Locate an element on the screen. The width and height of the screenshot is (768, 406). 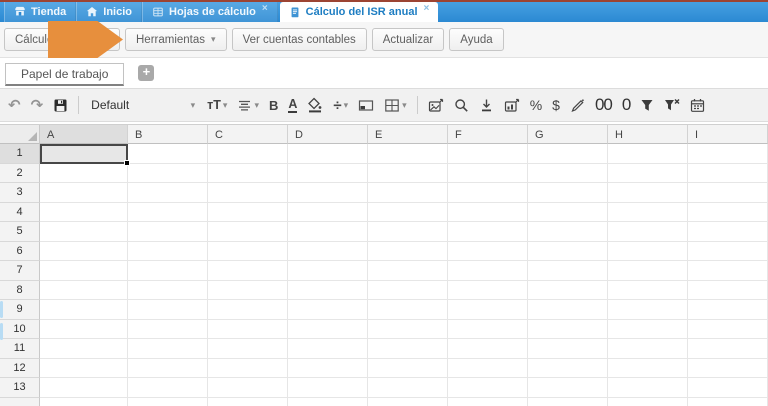
cell-H13 is located at coordinates (648, 388).